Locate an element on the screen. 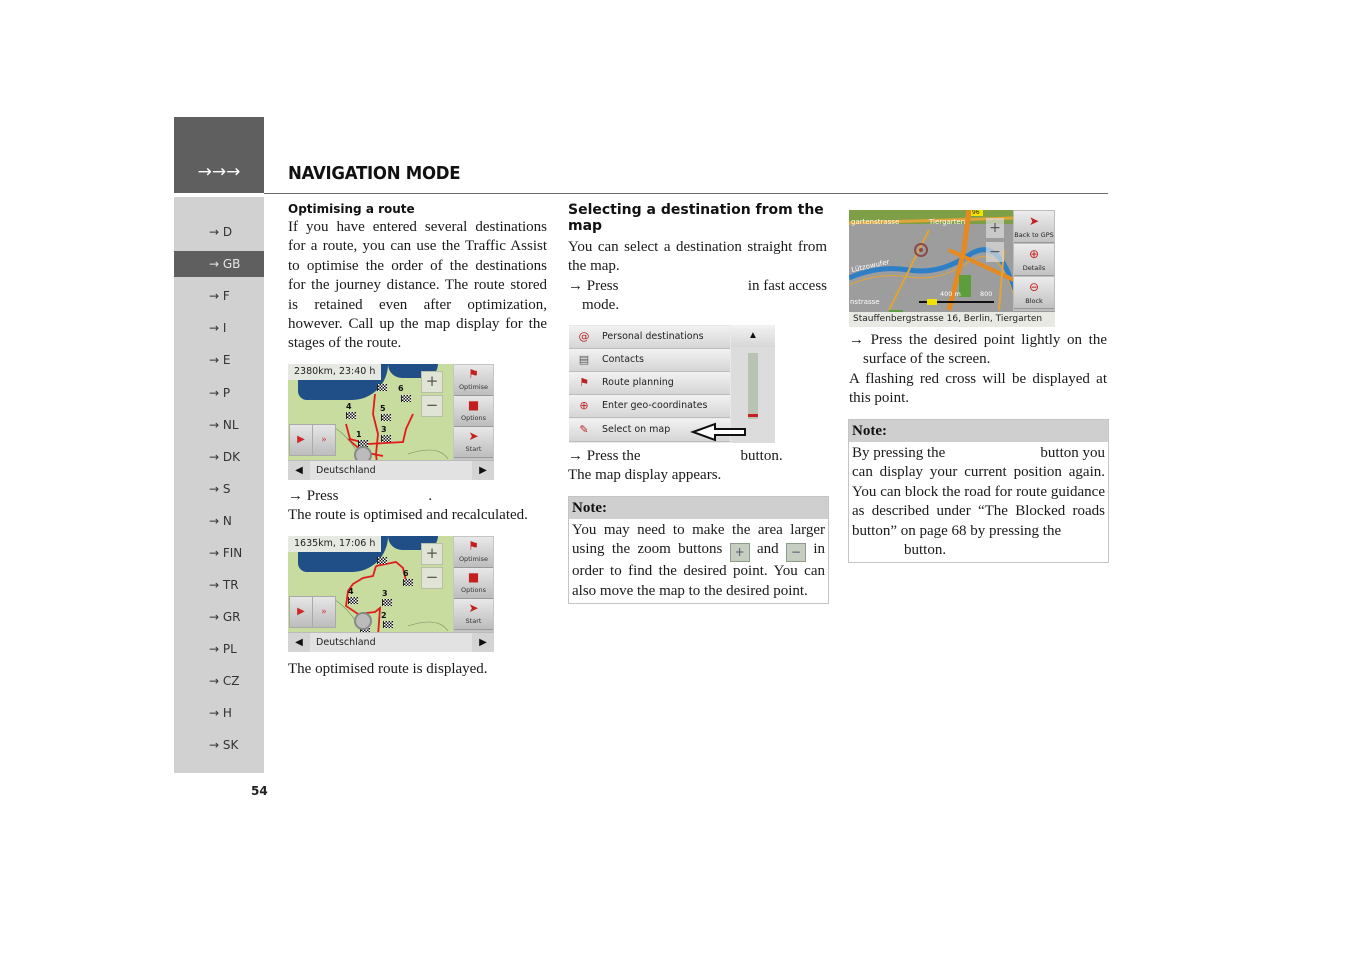  sidebar-item-cz: → CZ is located at coordinates (219, 681).